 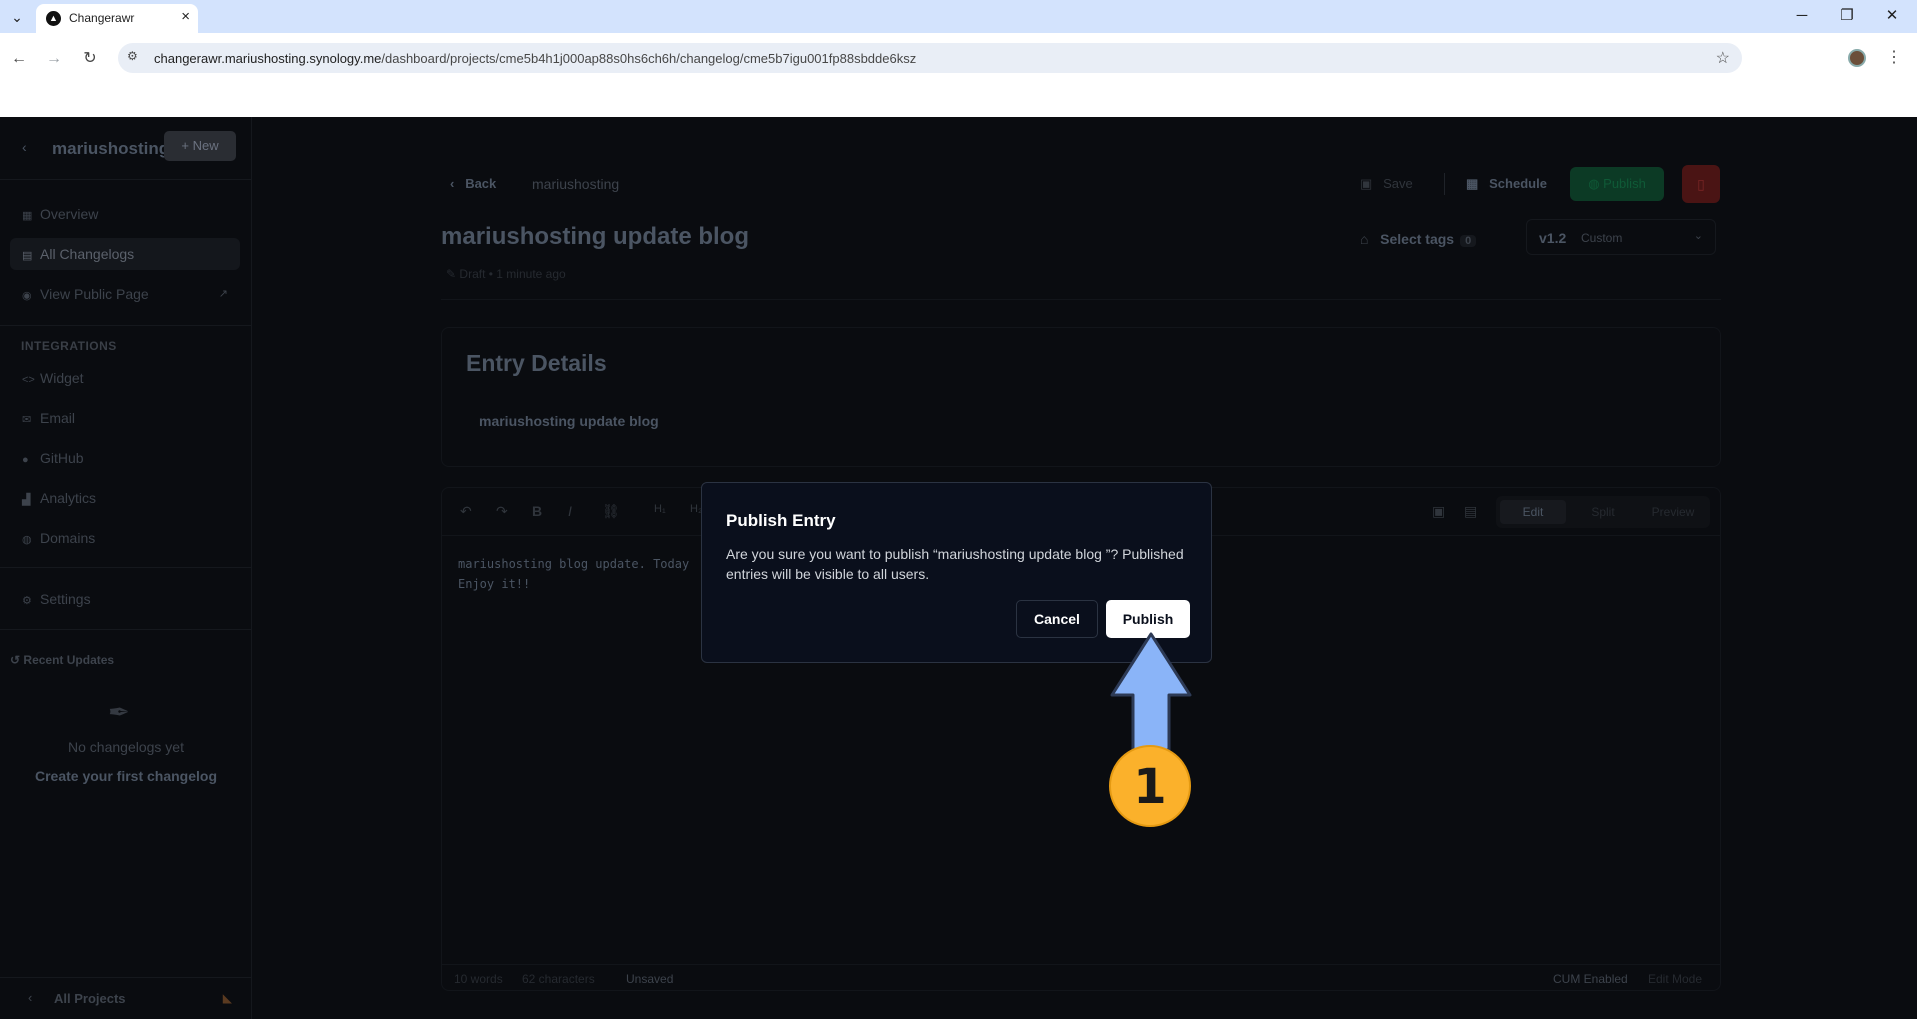 What do you see at coordinates (1847, 16) in the screenshot?
I see `restore-icon: ❐` at bounding box center [1847, 16].